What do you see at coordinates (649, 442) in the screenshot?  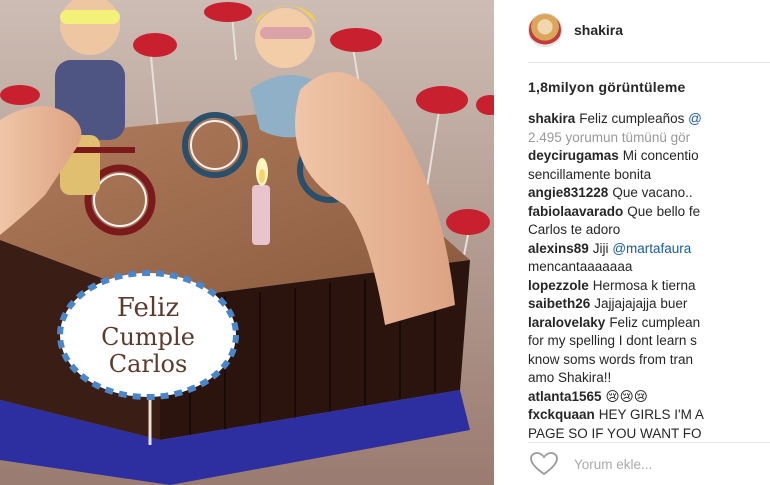 I see `footer-divider` at bounding box center [649, 442].